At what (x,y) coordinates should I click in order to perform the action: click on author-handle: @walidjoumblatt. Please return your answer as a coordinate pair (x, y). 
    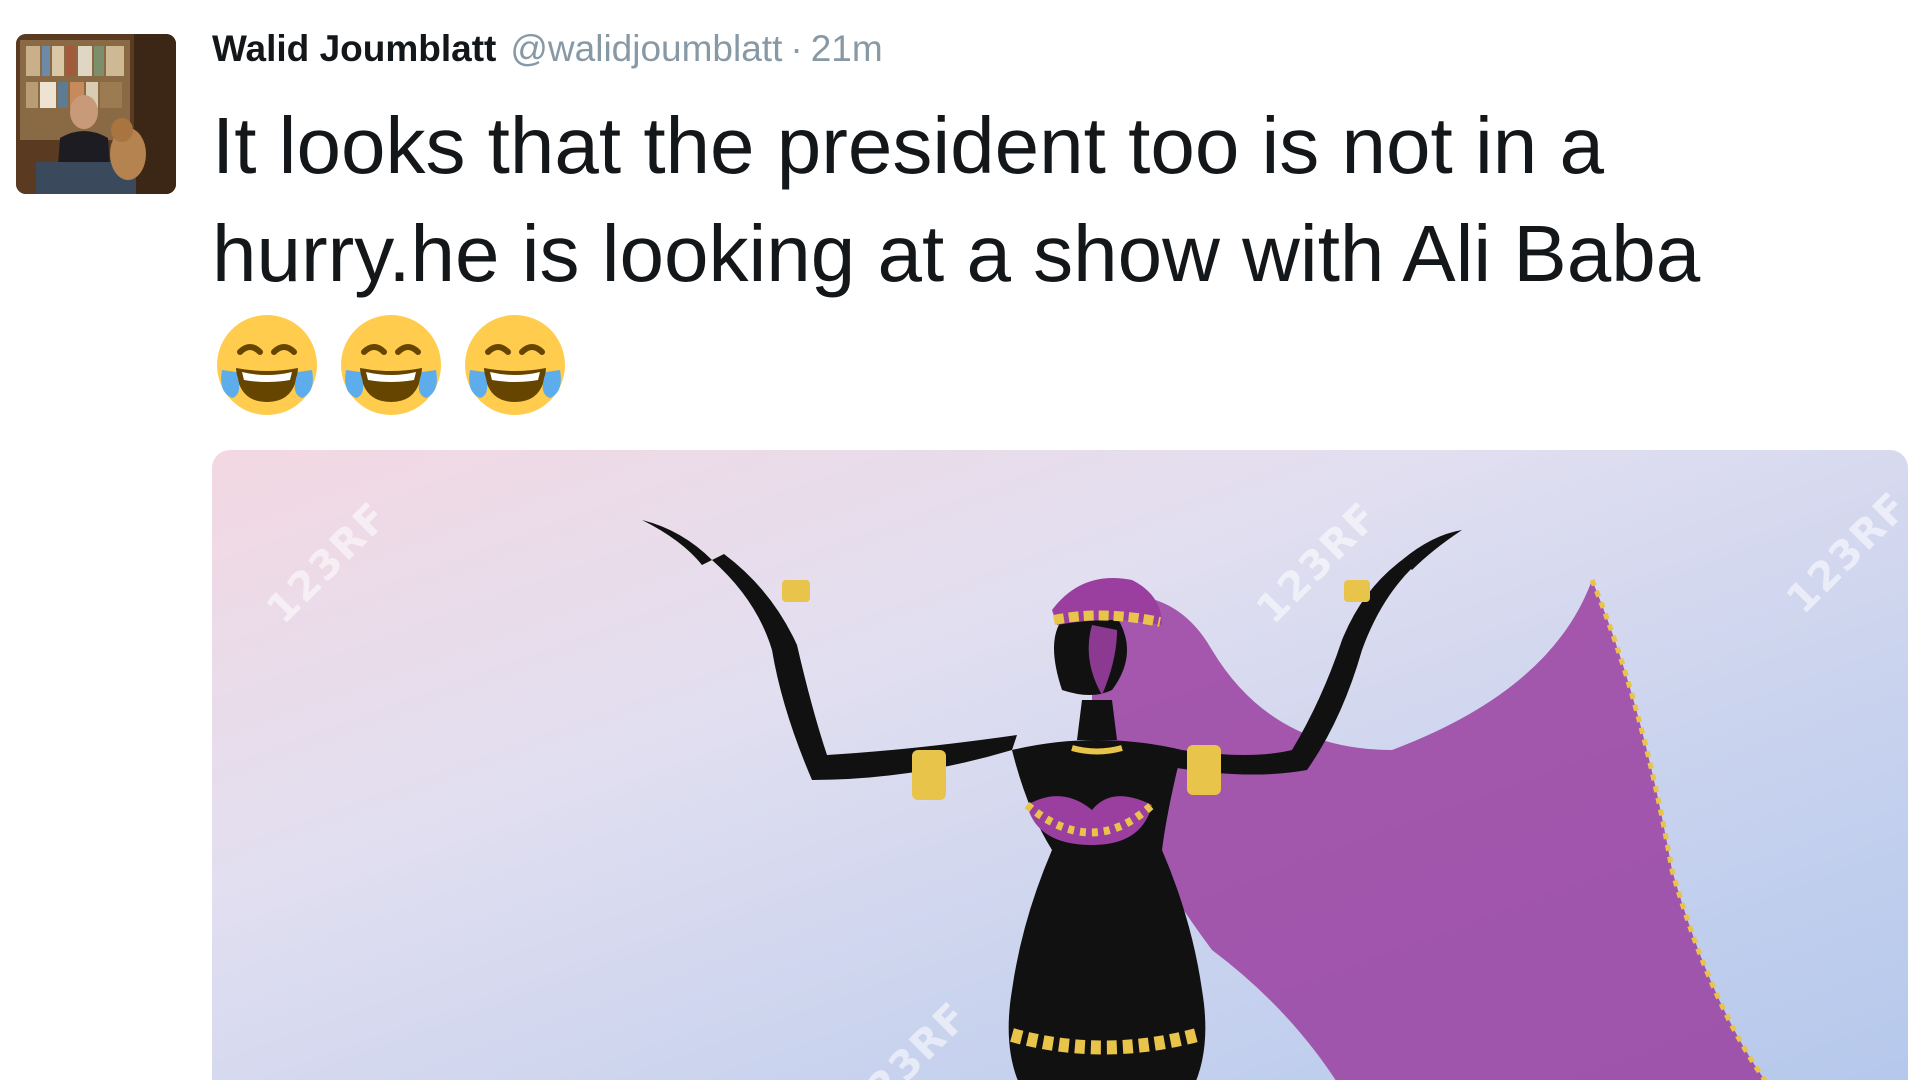
    Looking at the image, I should click on (646, 49).